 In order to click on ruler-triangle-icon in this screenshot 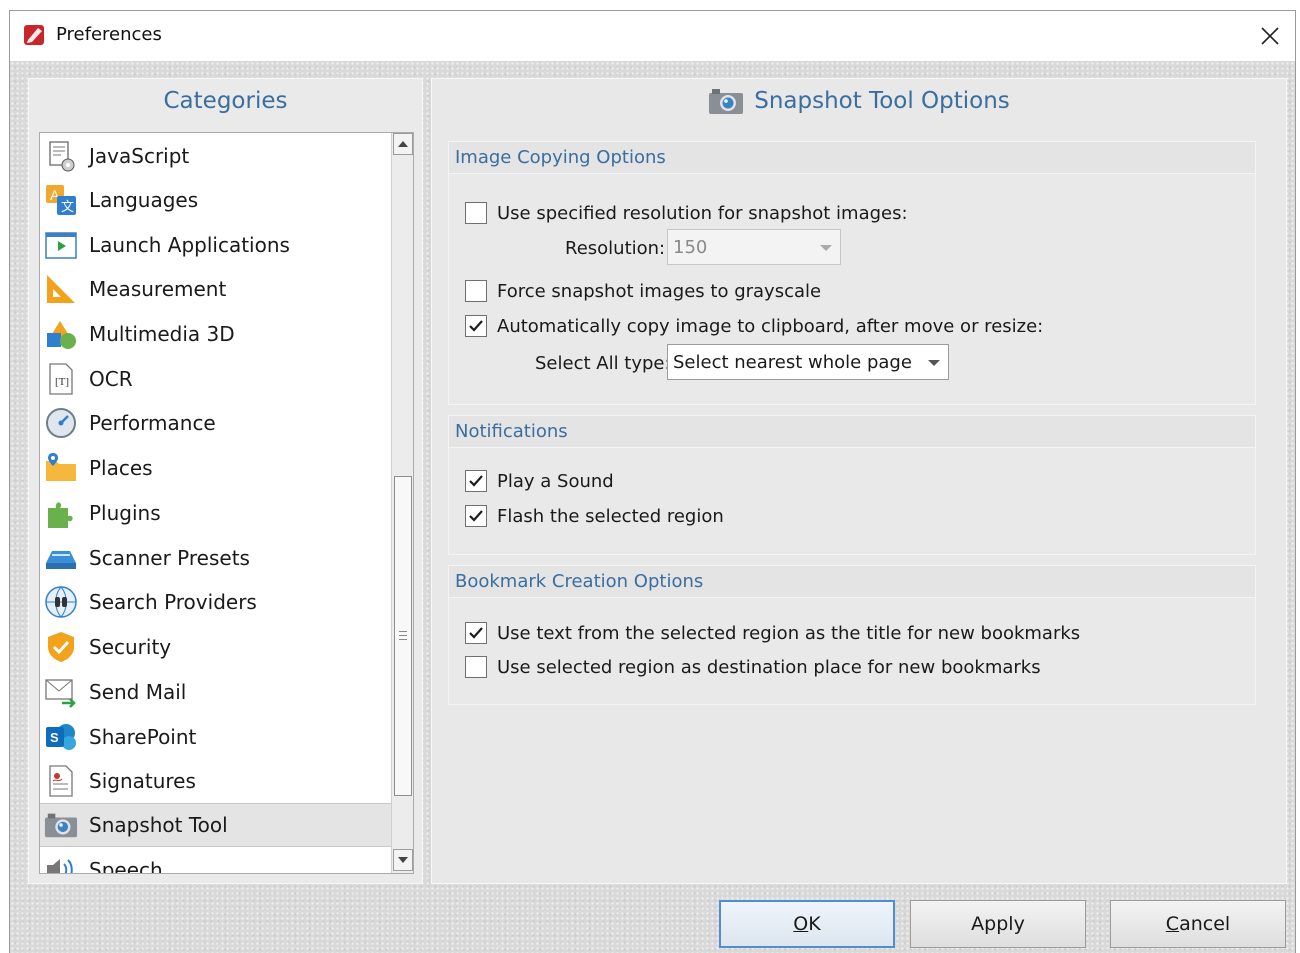, I will do `click(61, 289)`.